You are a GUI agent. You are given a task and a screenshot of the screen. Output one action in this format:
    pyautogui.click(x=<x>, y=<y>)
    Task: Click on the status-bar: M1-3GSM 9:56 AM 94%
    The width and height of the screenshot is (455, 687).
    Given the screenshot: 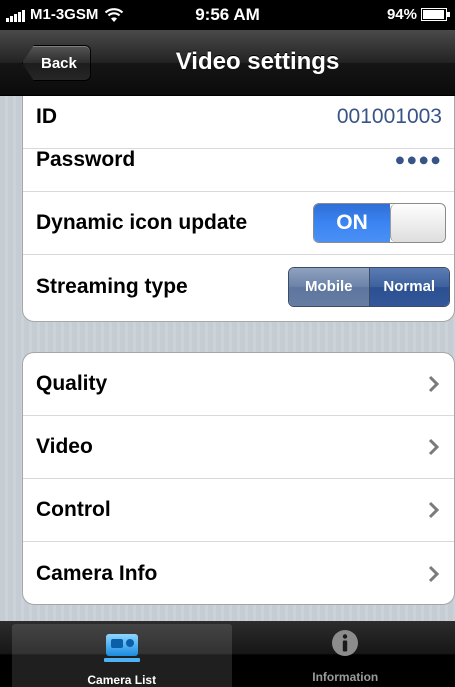 What is the action you would take?
    pyautogui.click(x=227, y=15)
    